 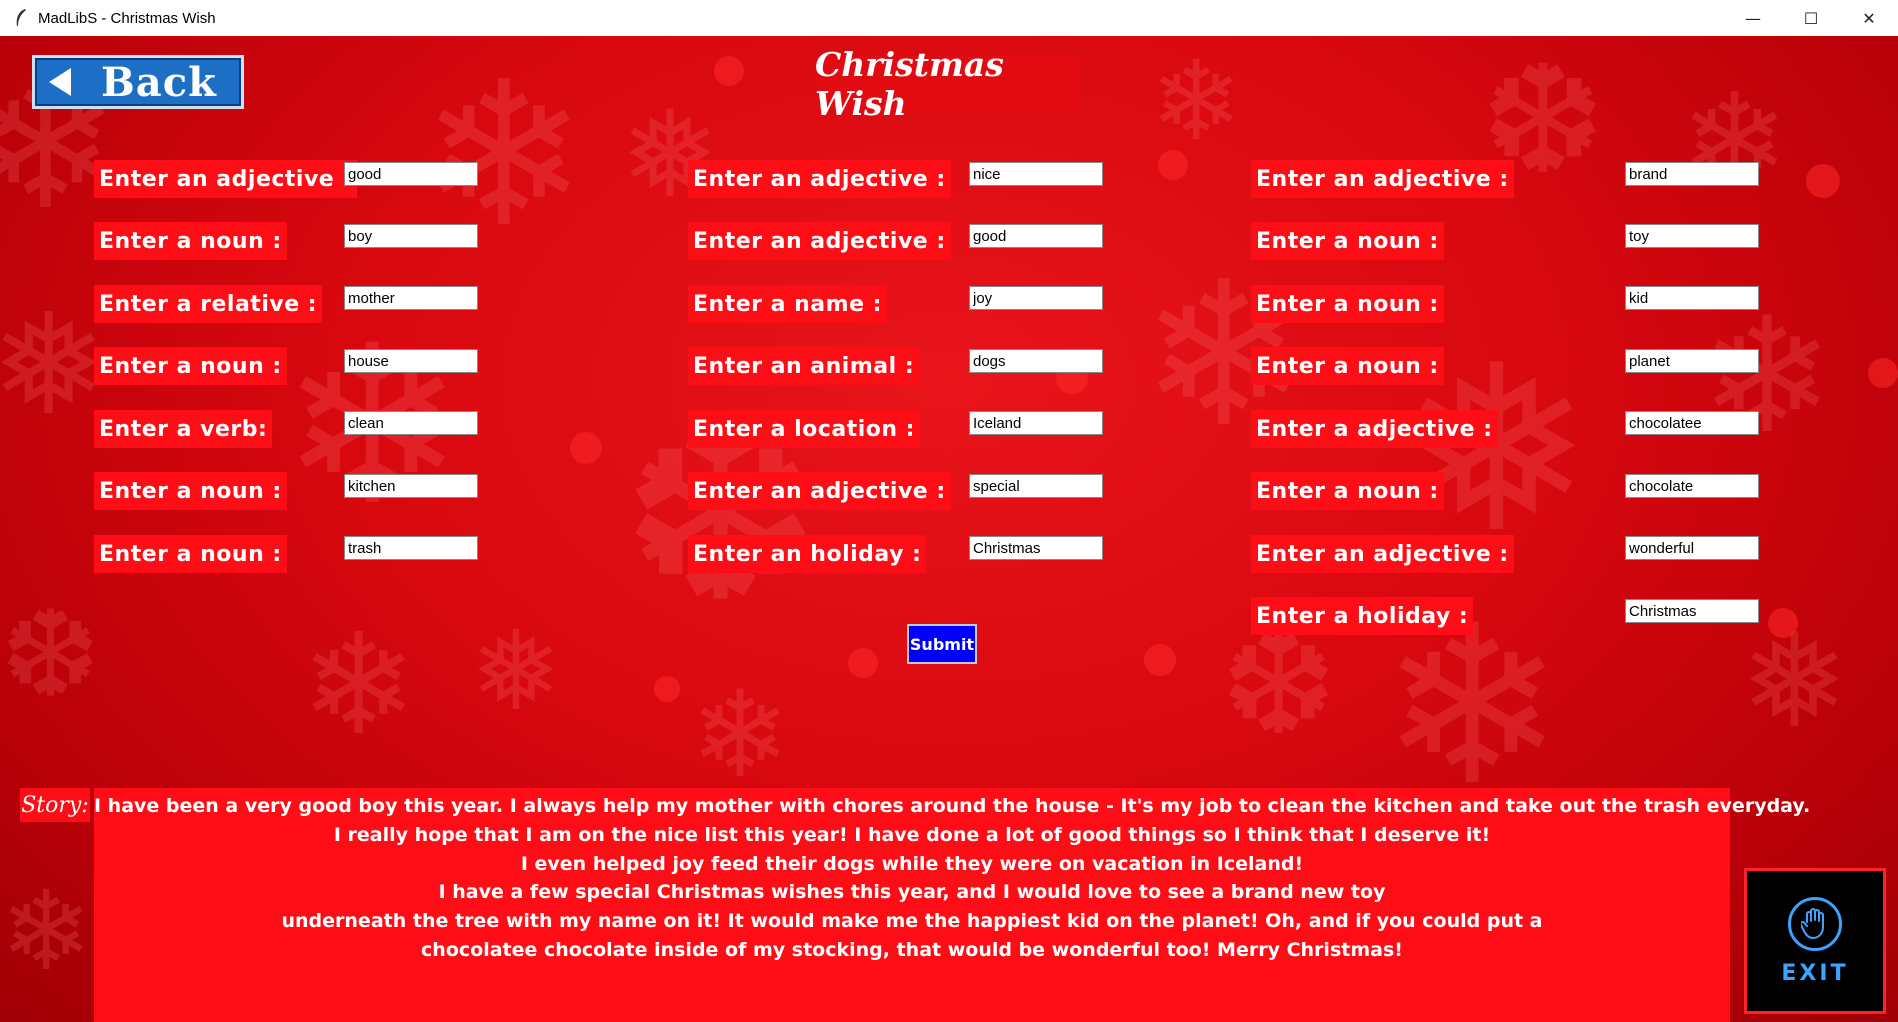 What do you see at coordinates (804, 429) in the screenshot?
I see `field-label: Enter a location :` at bounding box center [804, 429].